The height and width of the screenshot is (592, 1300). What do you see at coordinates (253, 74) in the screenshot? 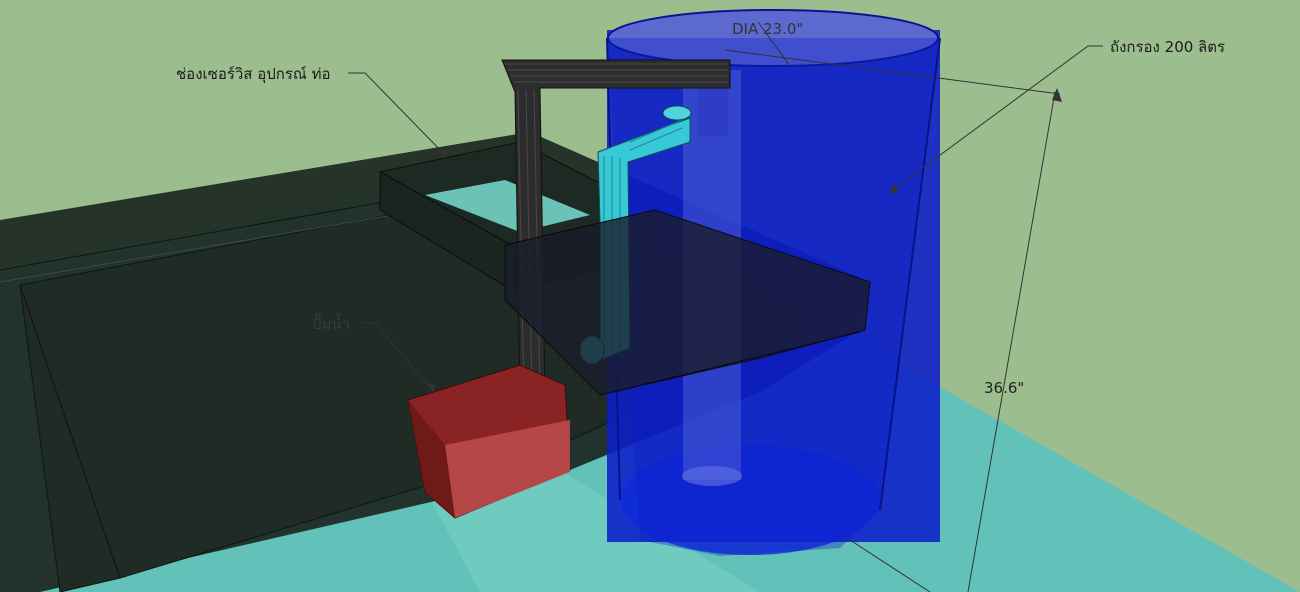
I see `service-opening-label: ช่องเซอร์วิส อุปกรณ์ ท่อ` at bounding box center [253, 74].